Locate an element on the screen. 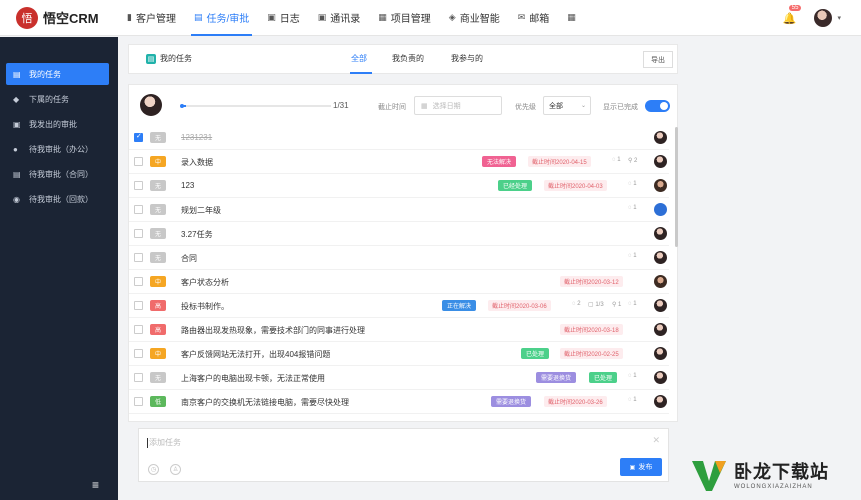 Image resolution: width=861 pixels, height=500 pixels. nav-item-2: ▣ 日志 is located at coordinates (283, 18).